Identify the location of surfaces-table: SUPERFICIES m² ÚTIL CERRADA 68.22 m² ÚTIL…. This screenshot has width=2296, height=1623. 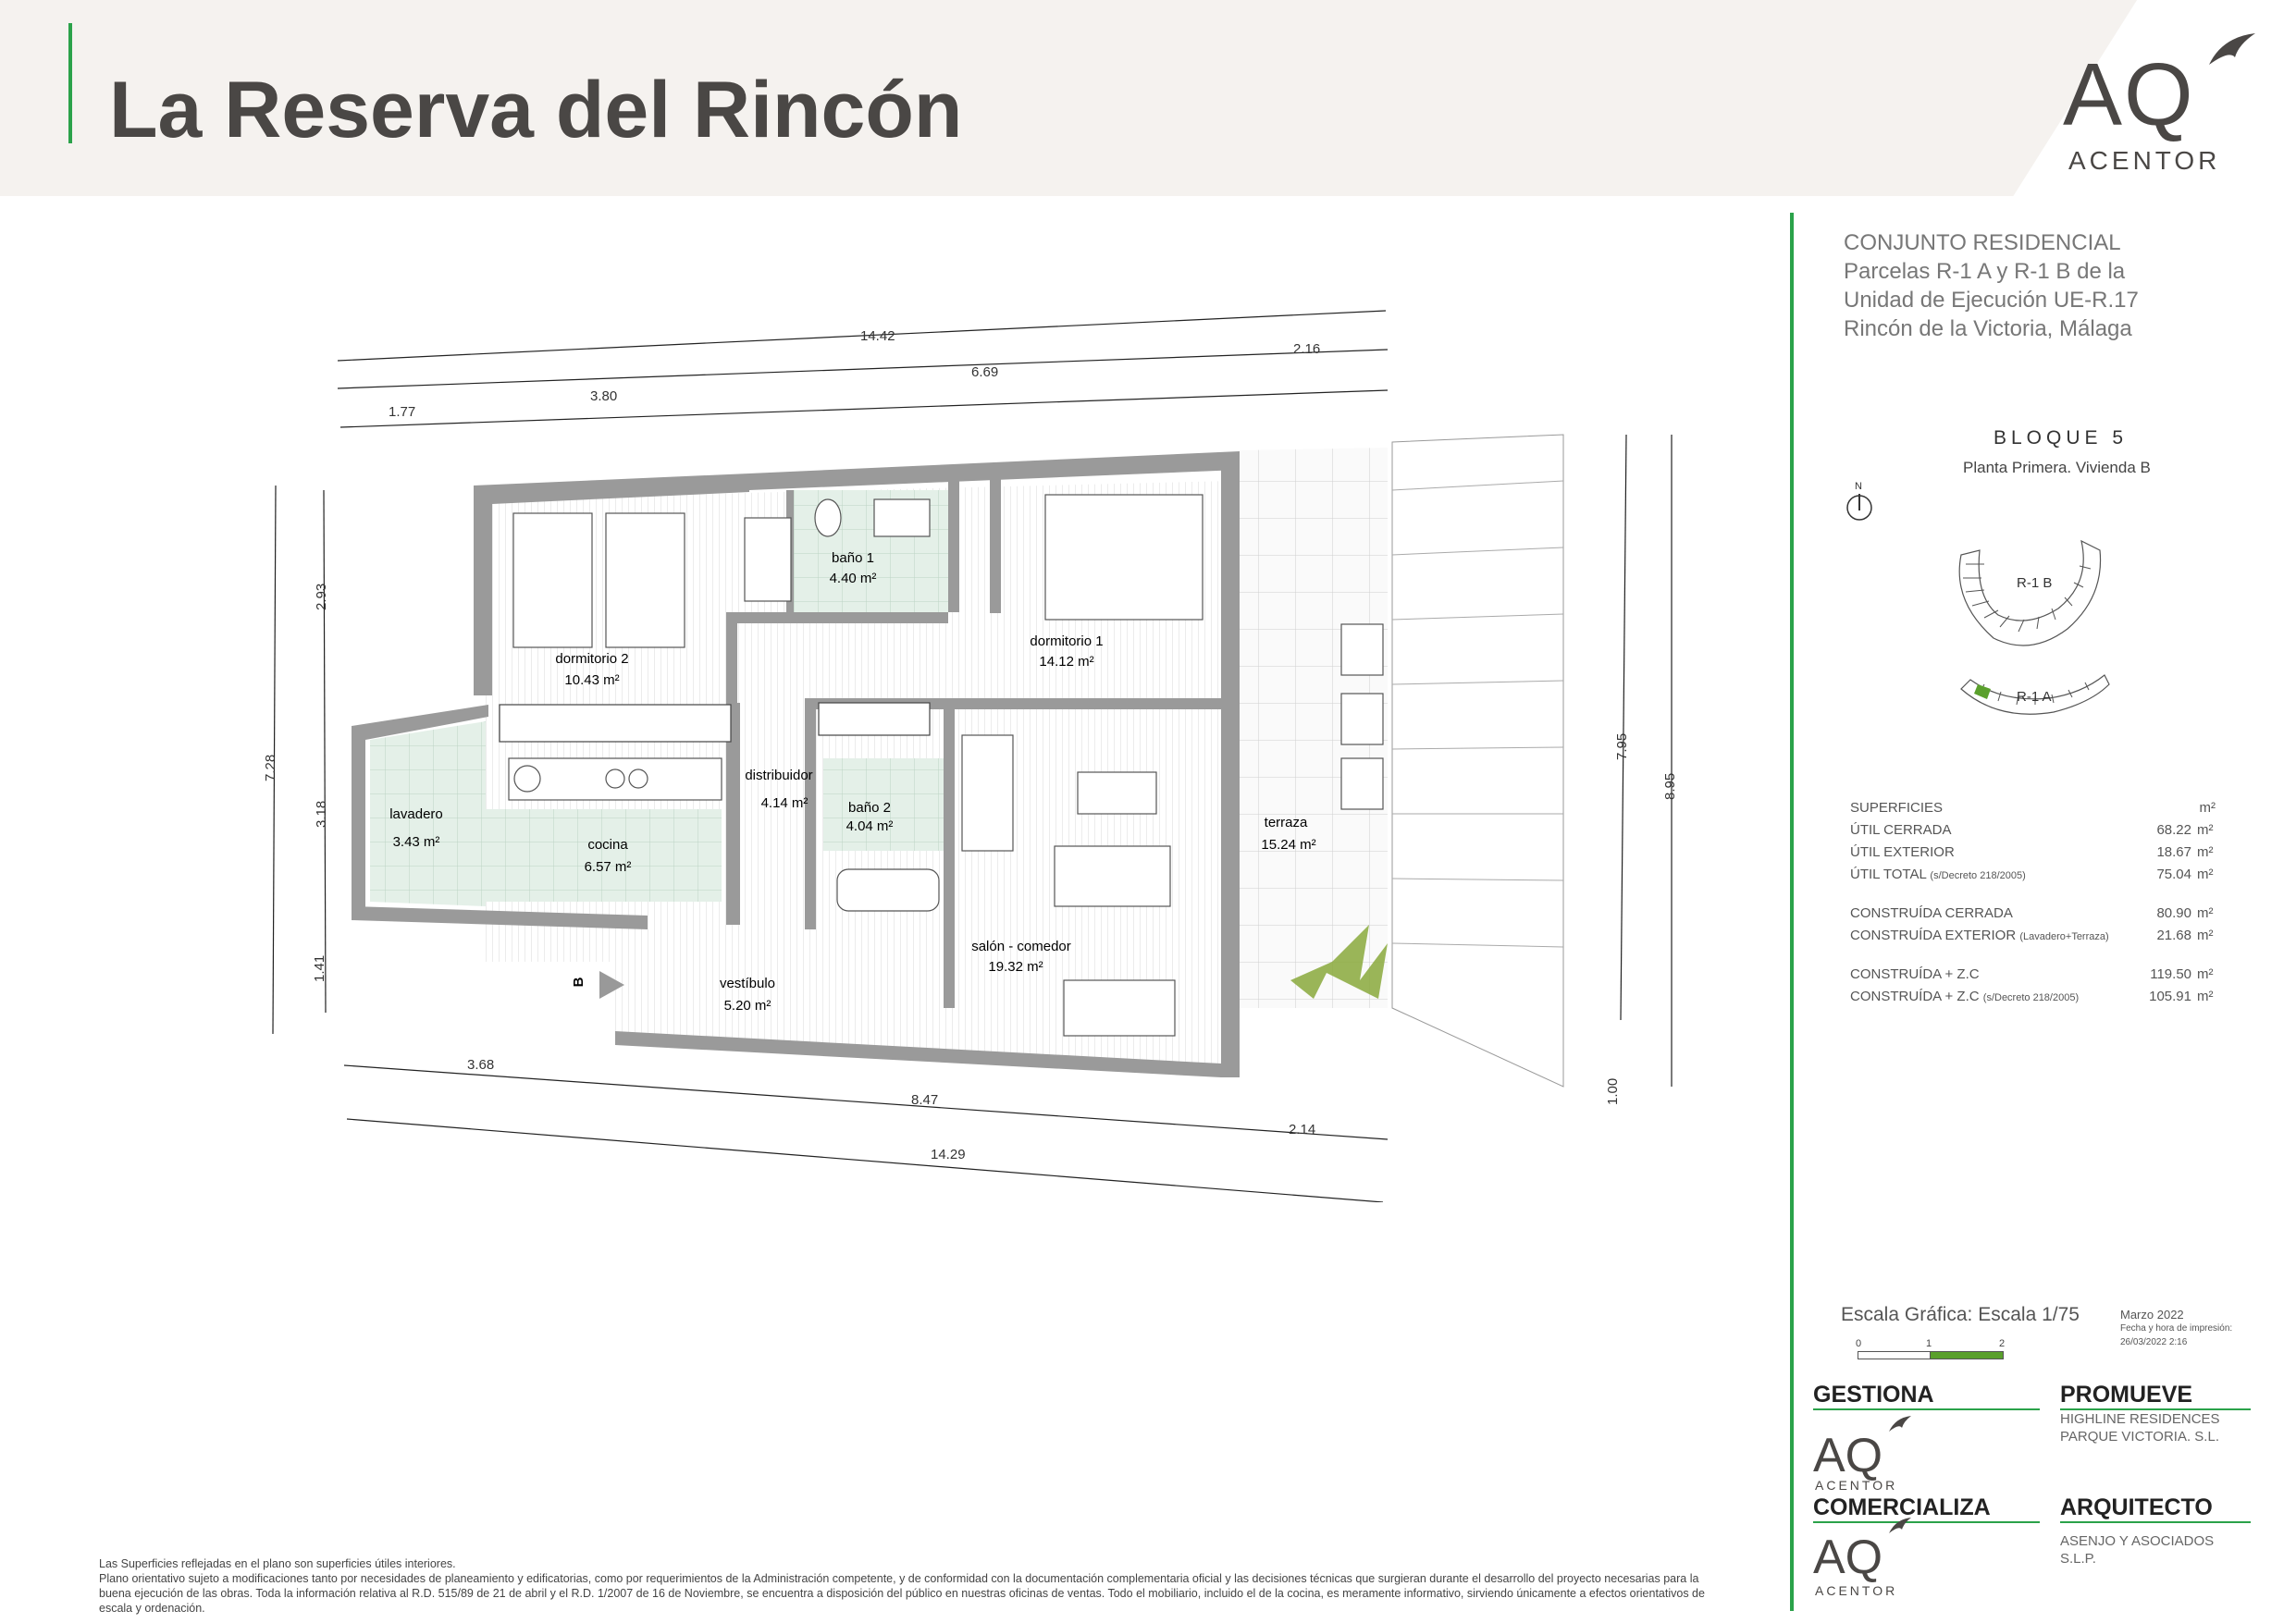
(2033, 898).